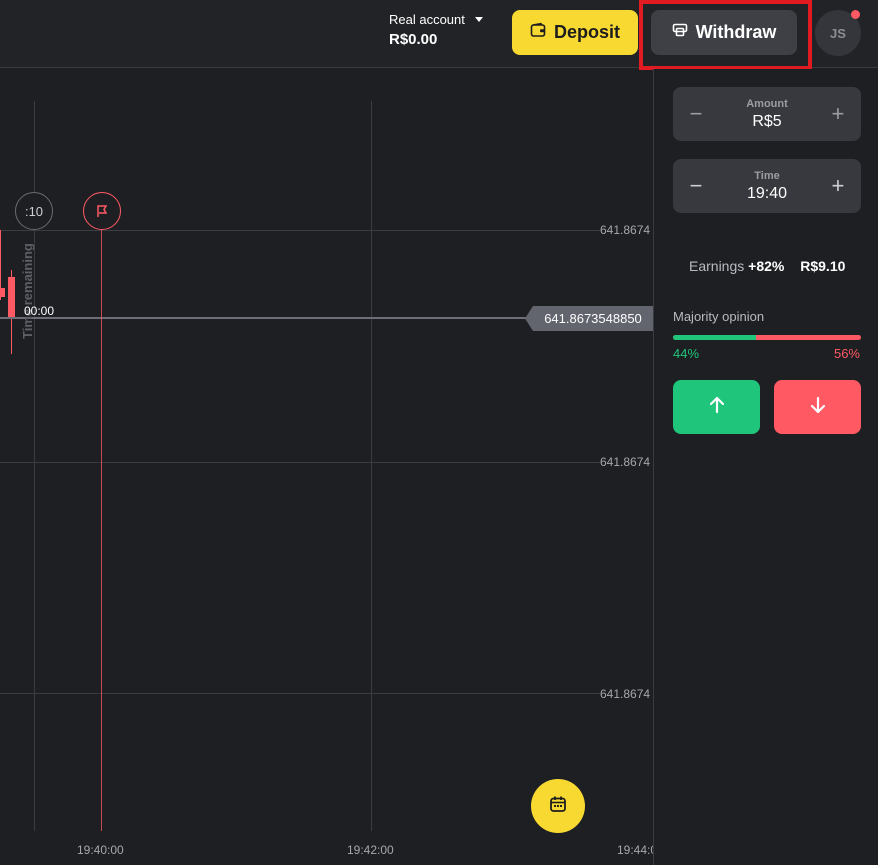  I want to click on earnings-label: Earnings, so click(717, 266).